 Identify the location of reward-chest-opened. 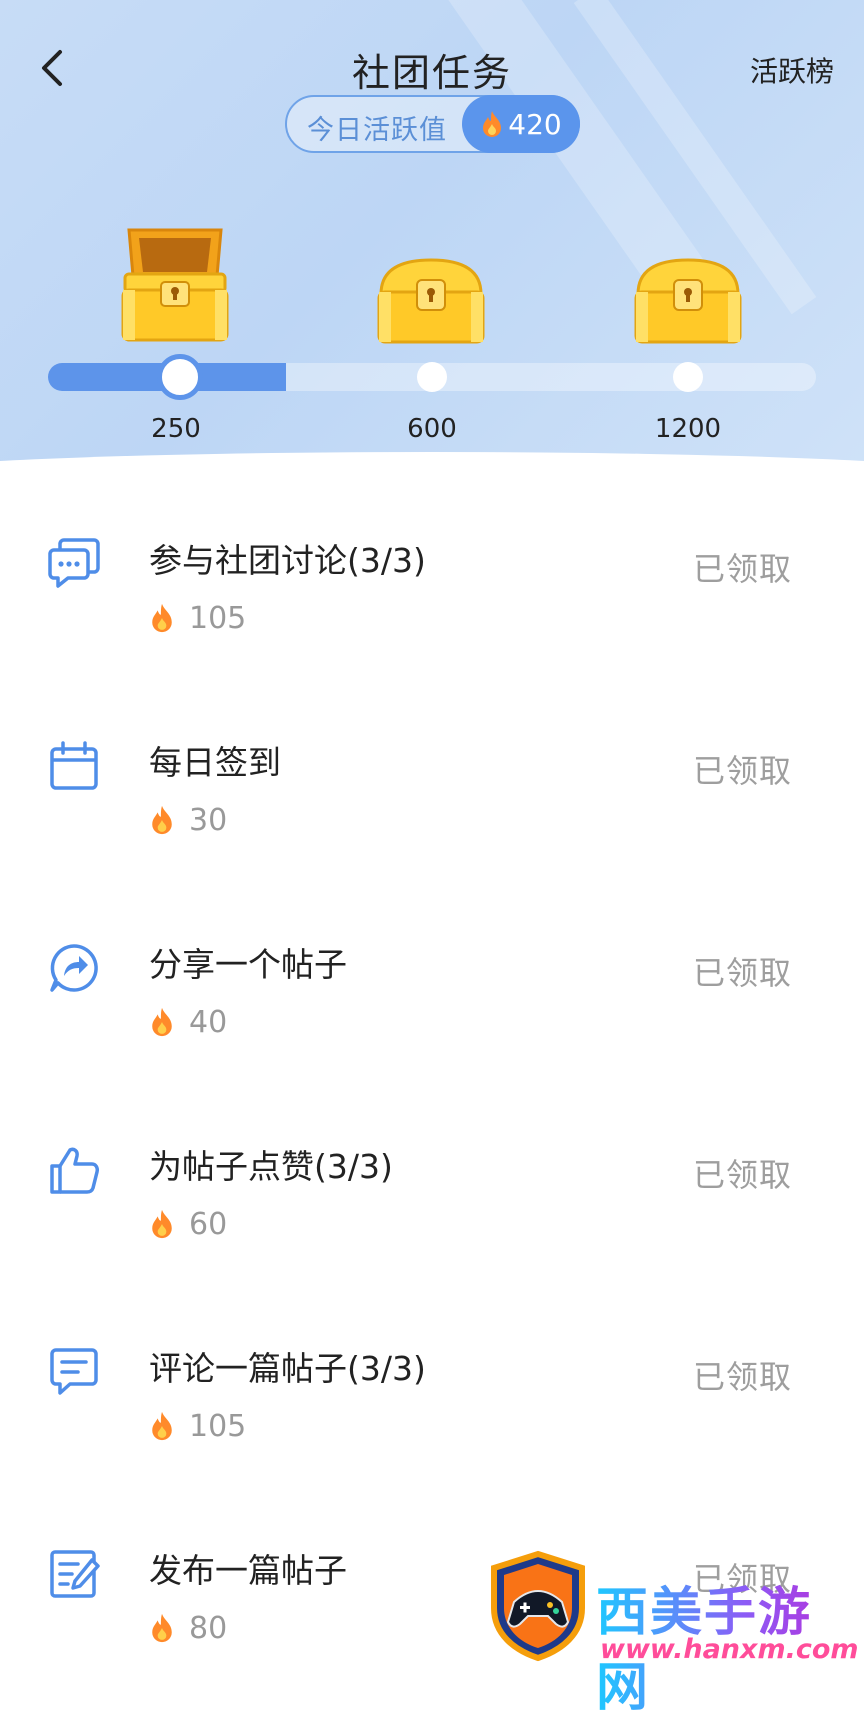
(175, 286).